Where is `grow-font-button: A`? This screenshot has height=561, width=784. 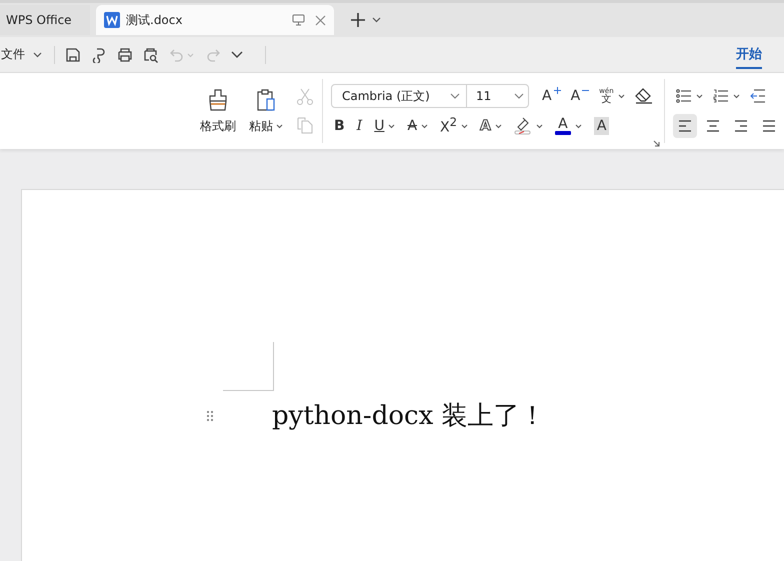 grow-font-button: A is located at coordinates (551, 96).